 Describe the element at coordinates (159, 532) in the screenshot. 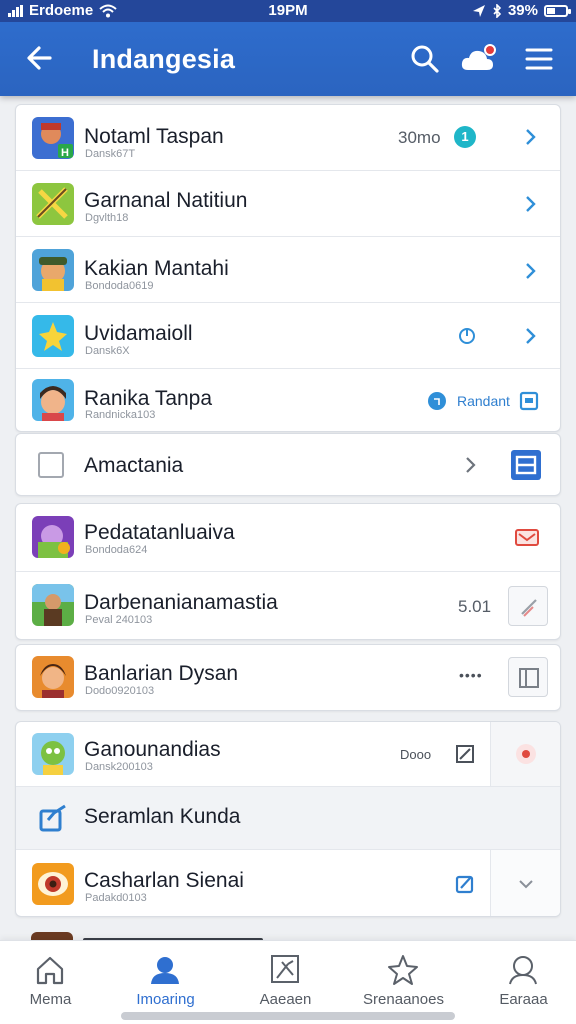

I see `list-item-title: Pedatatanluaiva` at that location.